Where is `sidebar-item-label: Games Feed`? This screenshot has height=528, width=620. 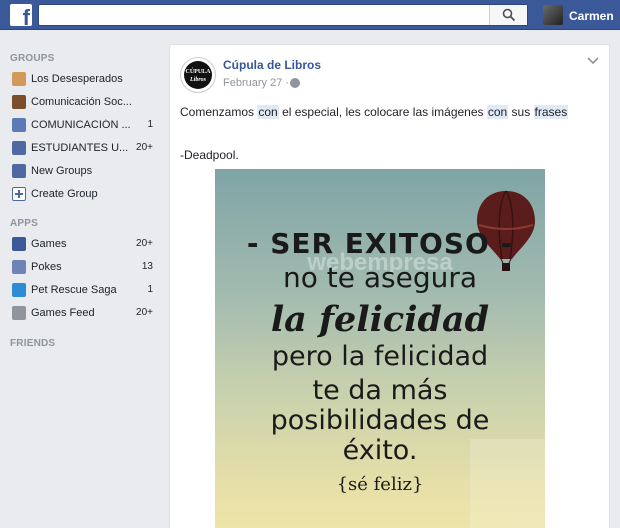
sidebar-item-label: Games Feed is located at coordinates (63, 313).